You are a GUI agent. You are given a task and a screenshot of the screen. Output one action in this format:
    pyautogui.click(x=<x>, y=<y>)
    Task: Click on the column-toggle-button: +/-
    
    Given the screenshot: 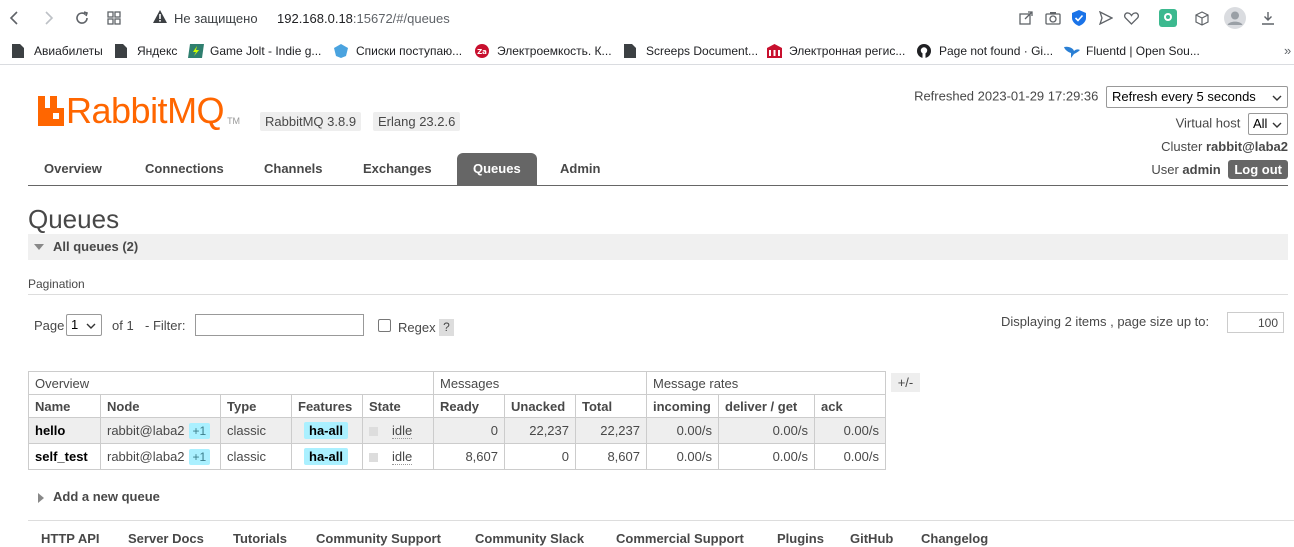 What is the action you would take?
    pyautogui.click(x=905, y=382)
    